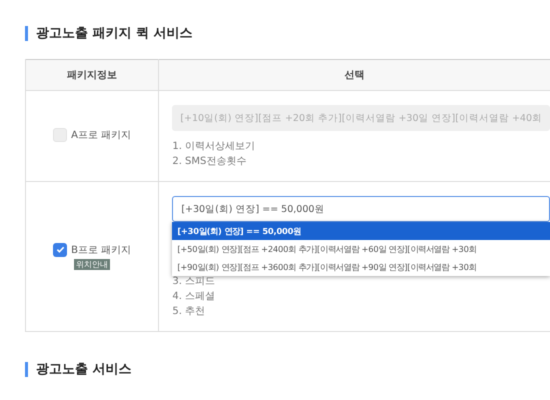 The width and height of the screenshot is (550, 400). Describe the element at coordinates (101, 249) in the screenshot. I see `package-label: B프로 패키지` at that location.